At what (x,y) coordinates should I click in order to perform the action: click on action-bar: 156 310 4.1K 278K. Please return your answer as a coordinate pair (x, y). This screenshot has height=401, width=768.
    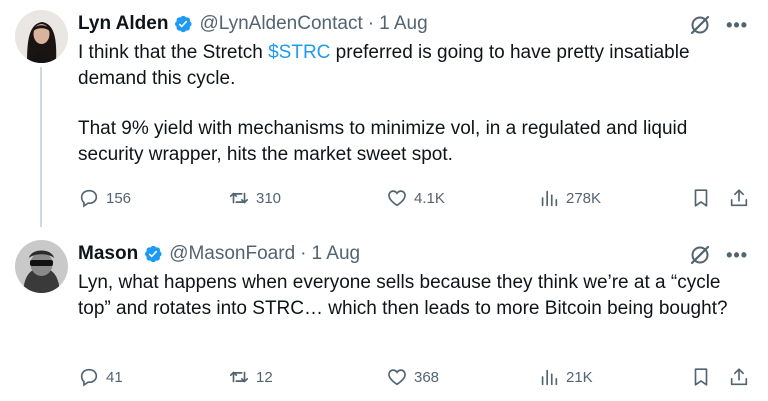
    Looking at the image, I should click on (416, 200).